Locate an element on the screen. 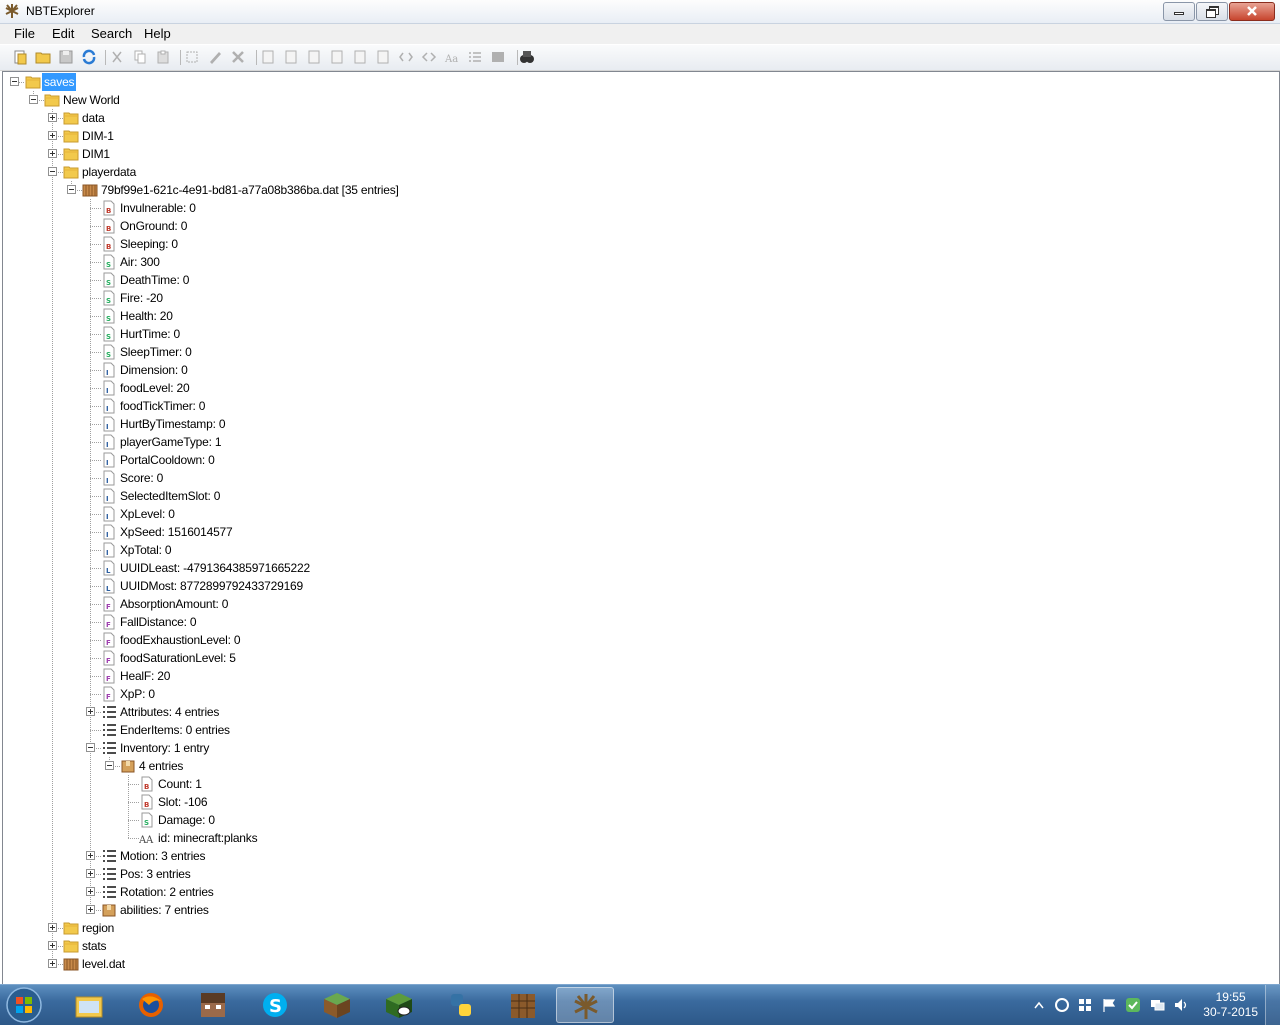  restore-button is located at coordinates (1212, 11).